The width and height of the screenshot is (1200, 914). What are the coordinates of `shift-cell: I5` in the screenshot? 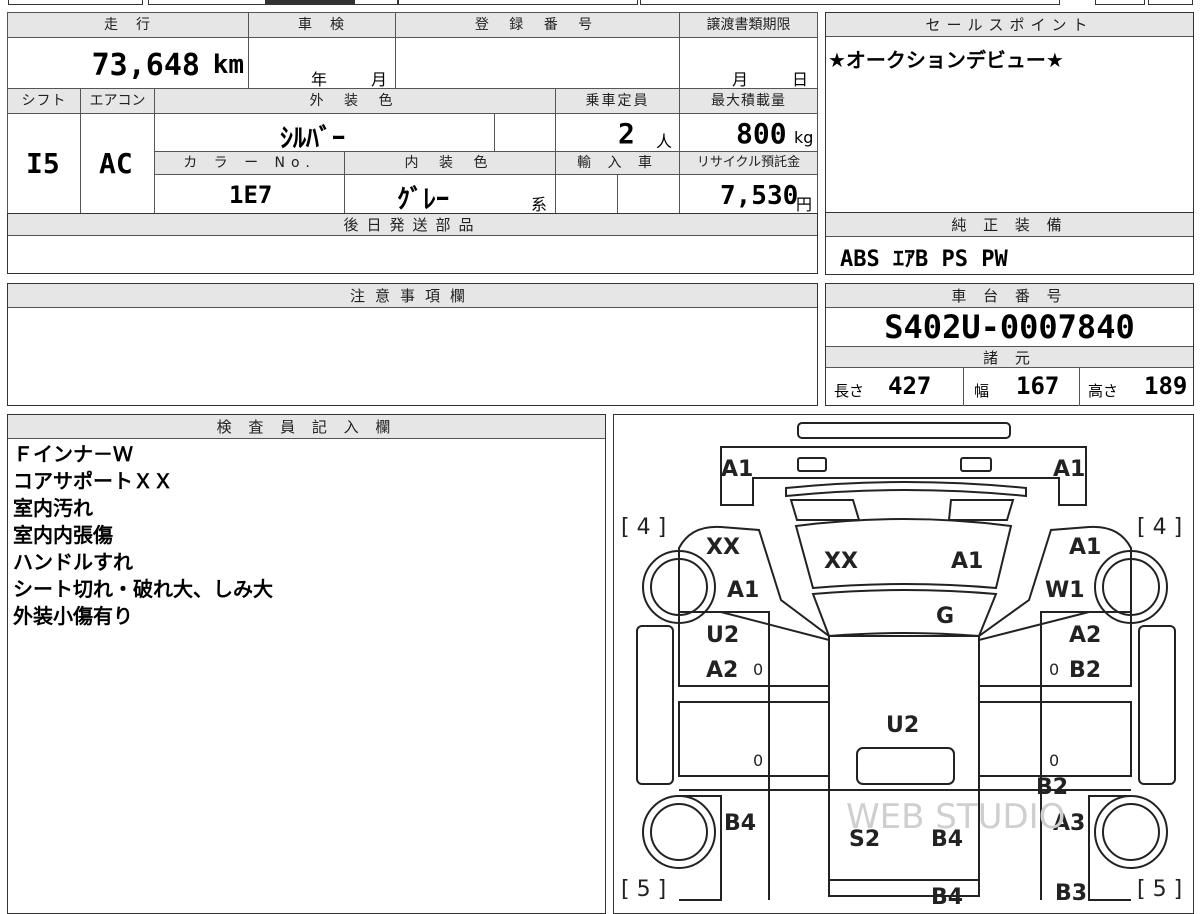 It's located at (44, 163).